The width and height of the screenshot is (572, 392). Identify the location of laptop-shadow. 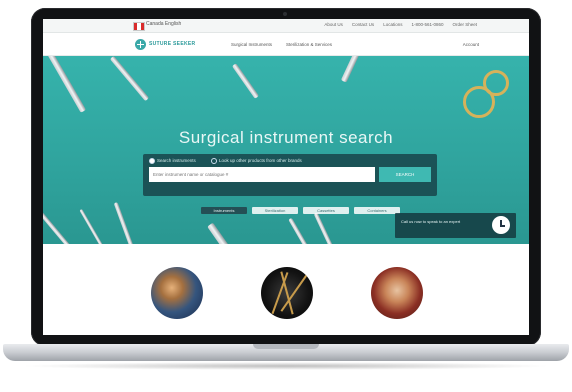
(286, 366).